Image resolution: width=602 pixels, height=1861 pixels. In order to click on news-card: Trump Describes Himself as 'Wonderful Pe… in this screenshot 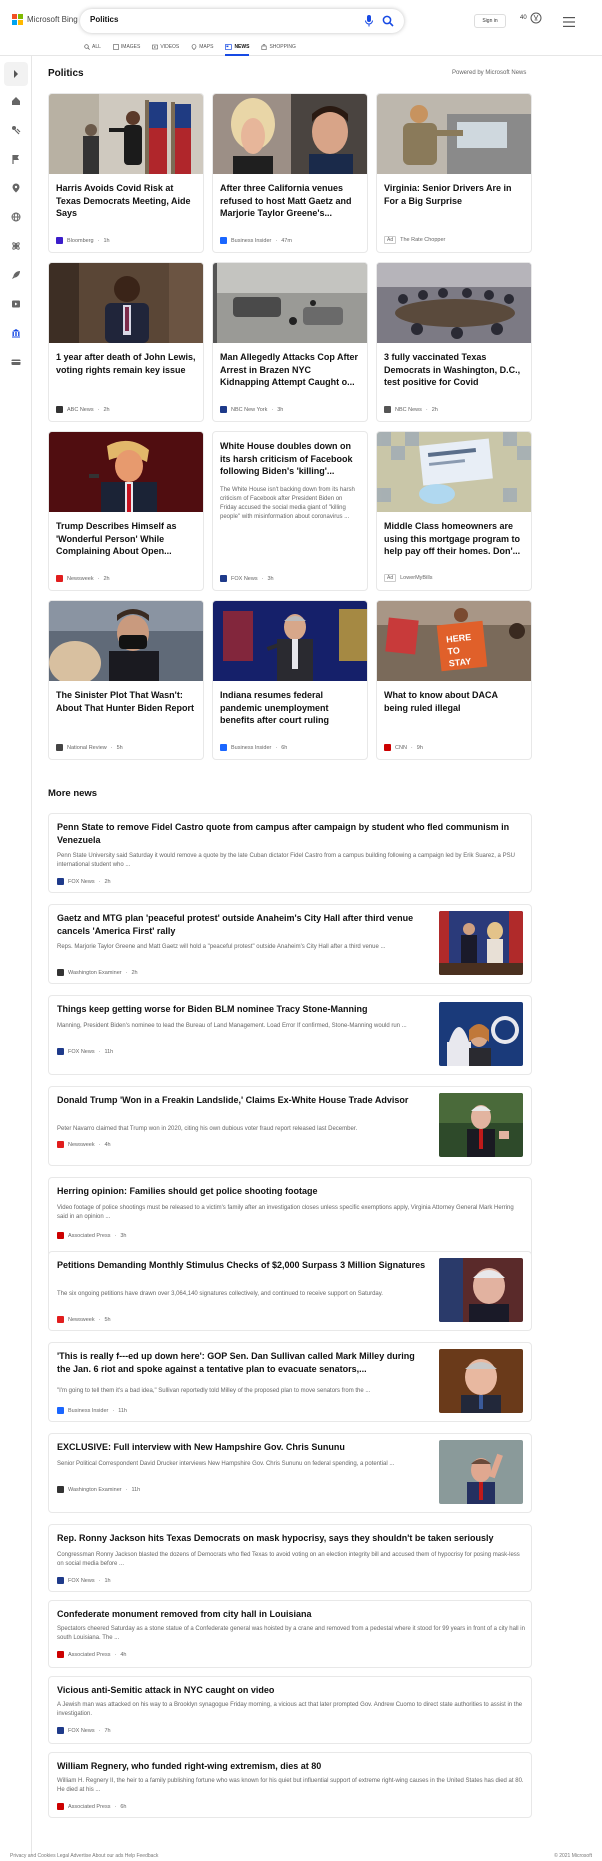, I will do `click(126, 511)`.